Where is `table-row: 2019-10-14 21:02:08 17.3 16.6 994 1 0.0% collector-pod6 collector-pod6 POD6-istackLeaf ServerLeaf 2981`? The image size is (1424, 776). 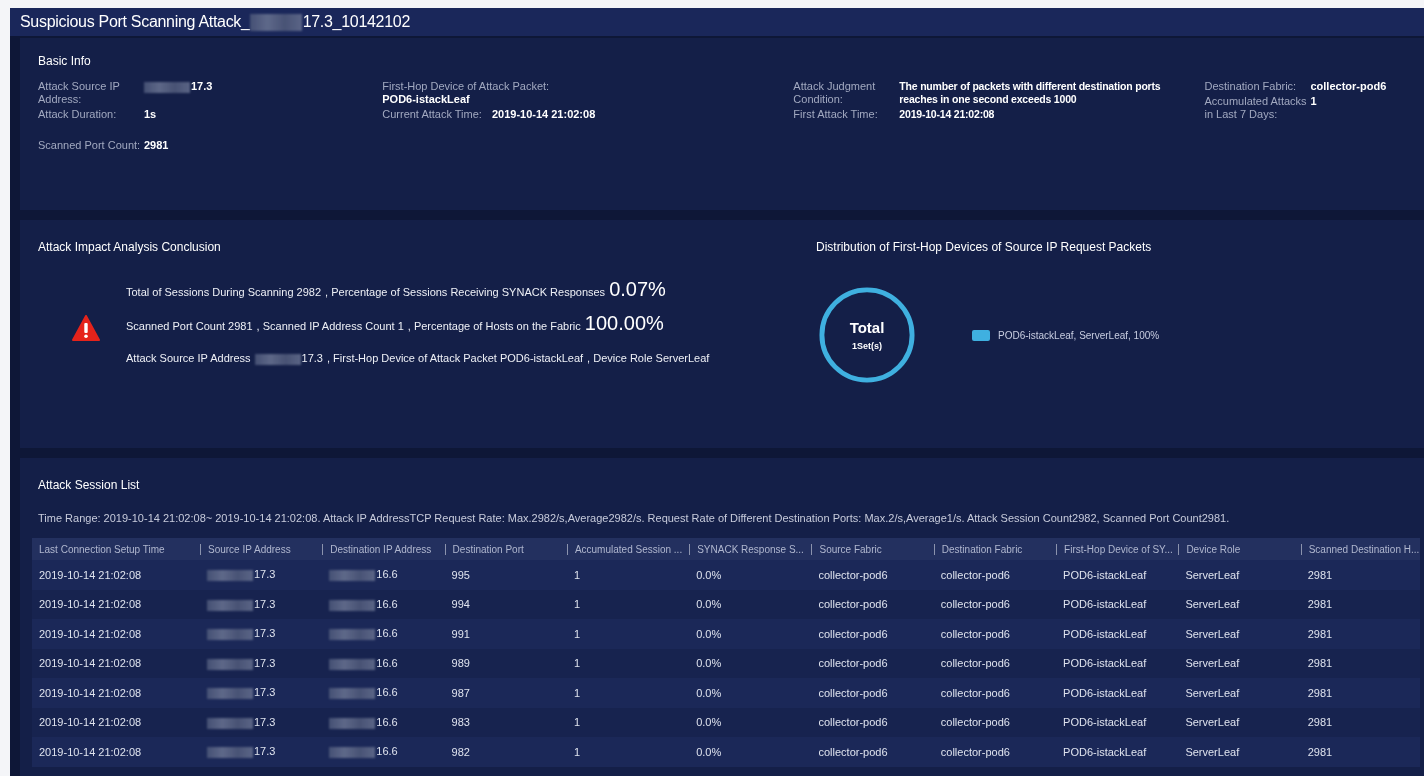 table-row: 2019-10-14 21:02:08 17.3 16.6 994 1 0.0% collector-pod6 collector-pod6 POD6-istackLeaf ServerLeaf 2981 is located at coordinates (726, 604).